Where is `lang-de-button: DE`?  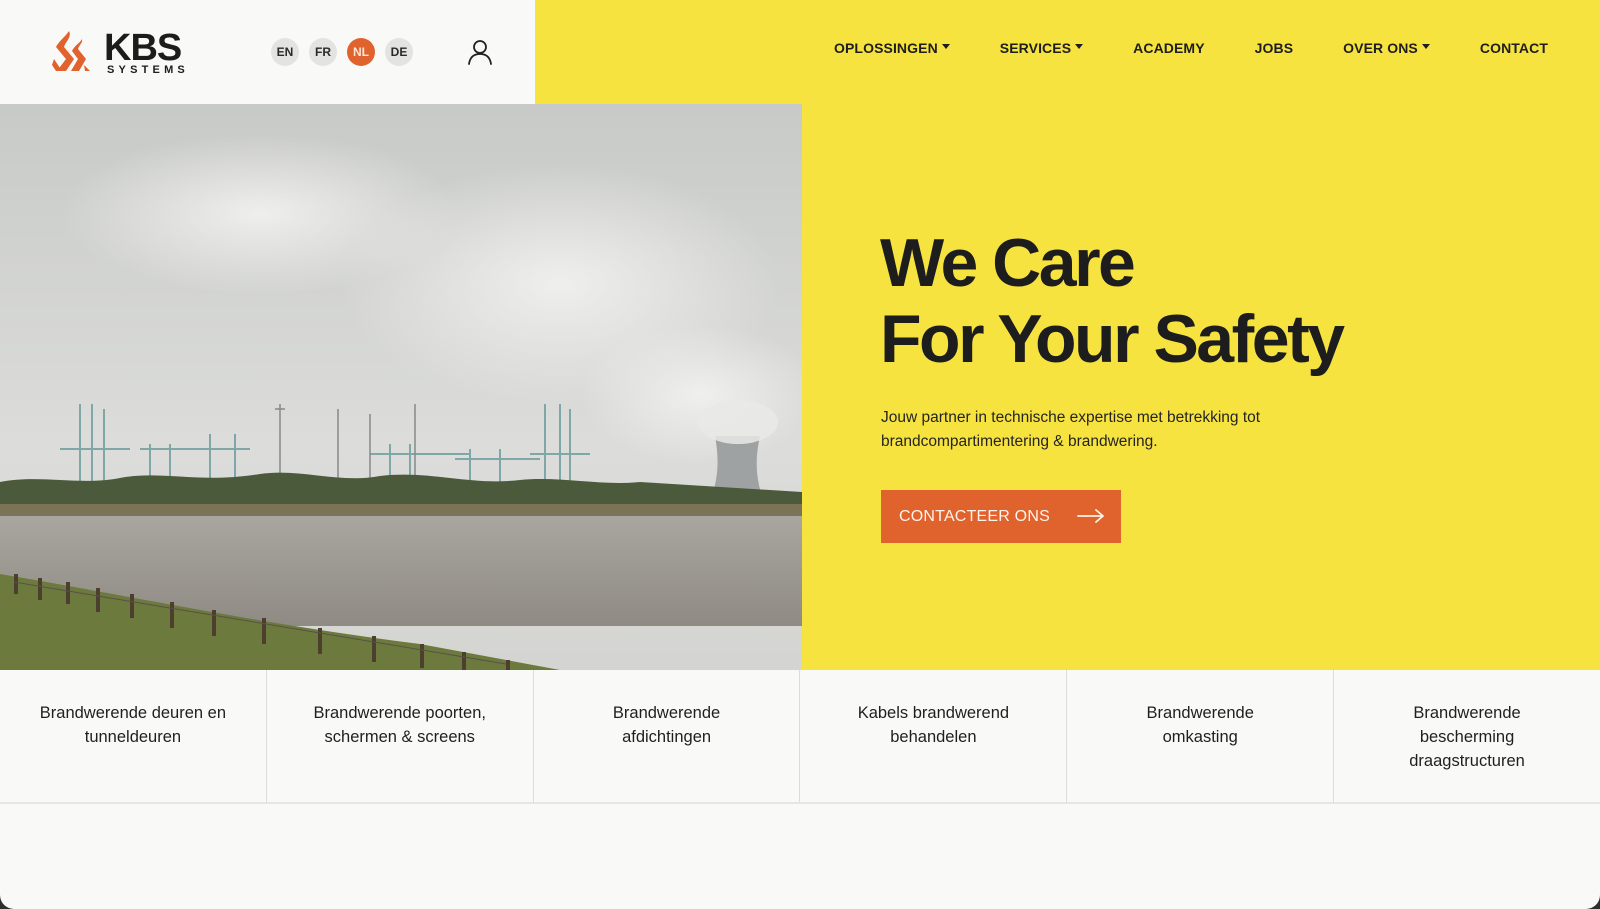 lang-de-button: DE is located at coordinates (399, 52).